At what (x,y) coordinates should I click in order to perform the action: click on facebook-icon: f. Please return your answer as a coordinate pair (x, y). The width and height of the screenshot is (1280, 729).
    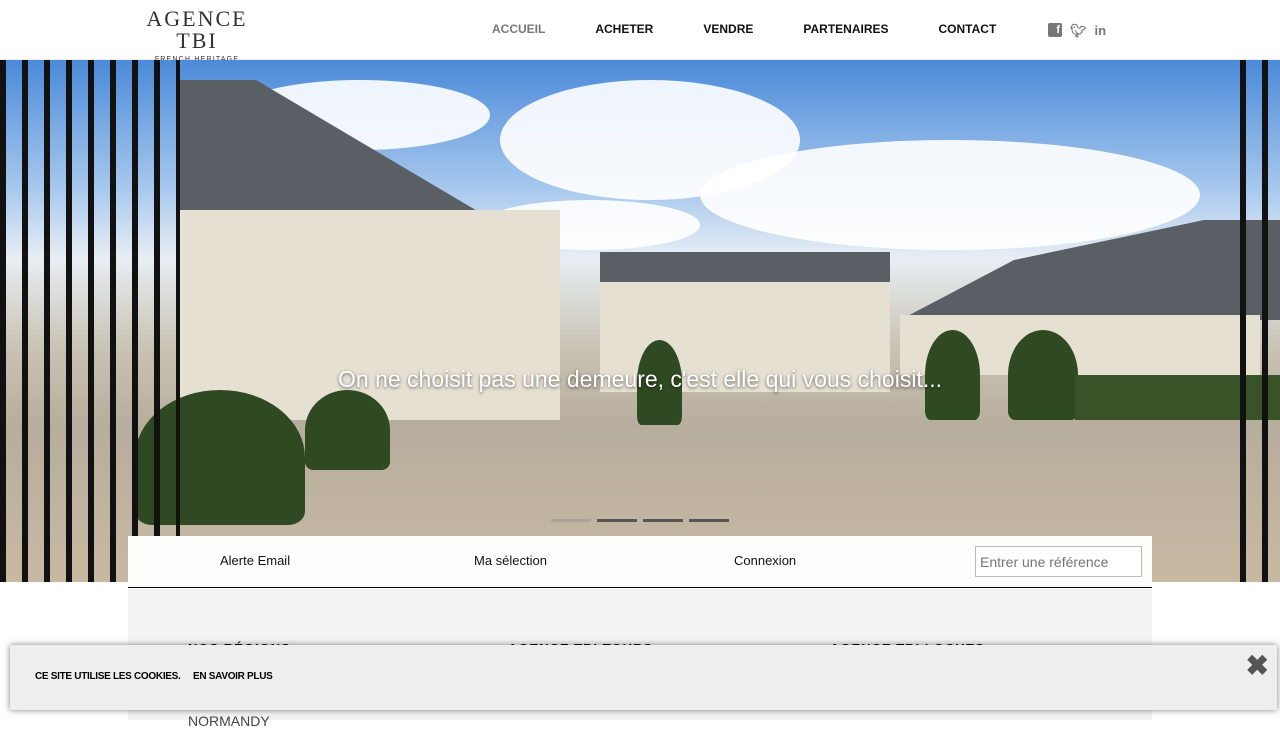
    Looking at the image, I should click on (1055, 30).